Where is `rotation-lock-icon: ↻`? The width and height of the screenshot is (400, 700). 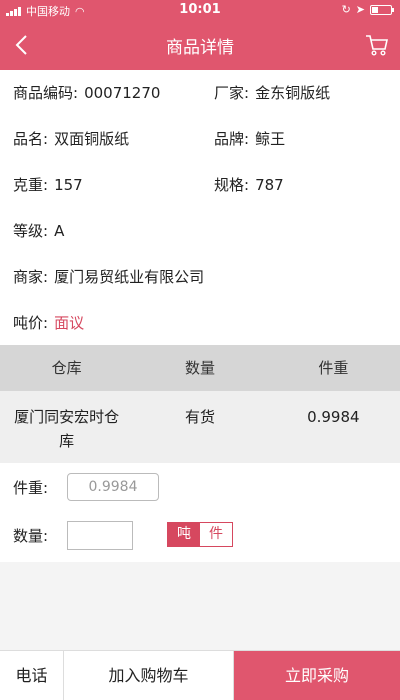 rotation-lock-icon: ↻ is located at coordinates (346, 9).